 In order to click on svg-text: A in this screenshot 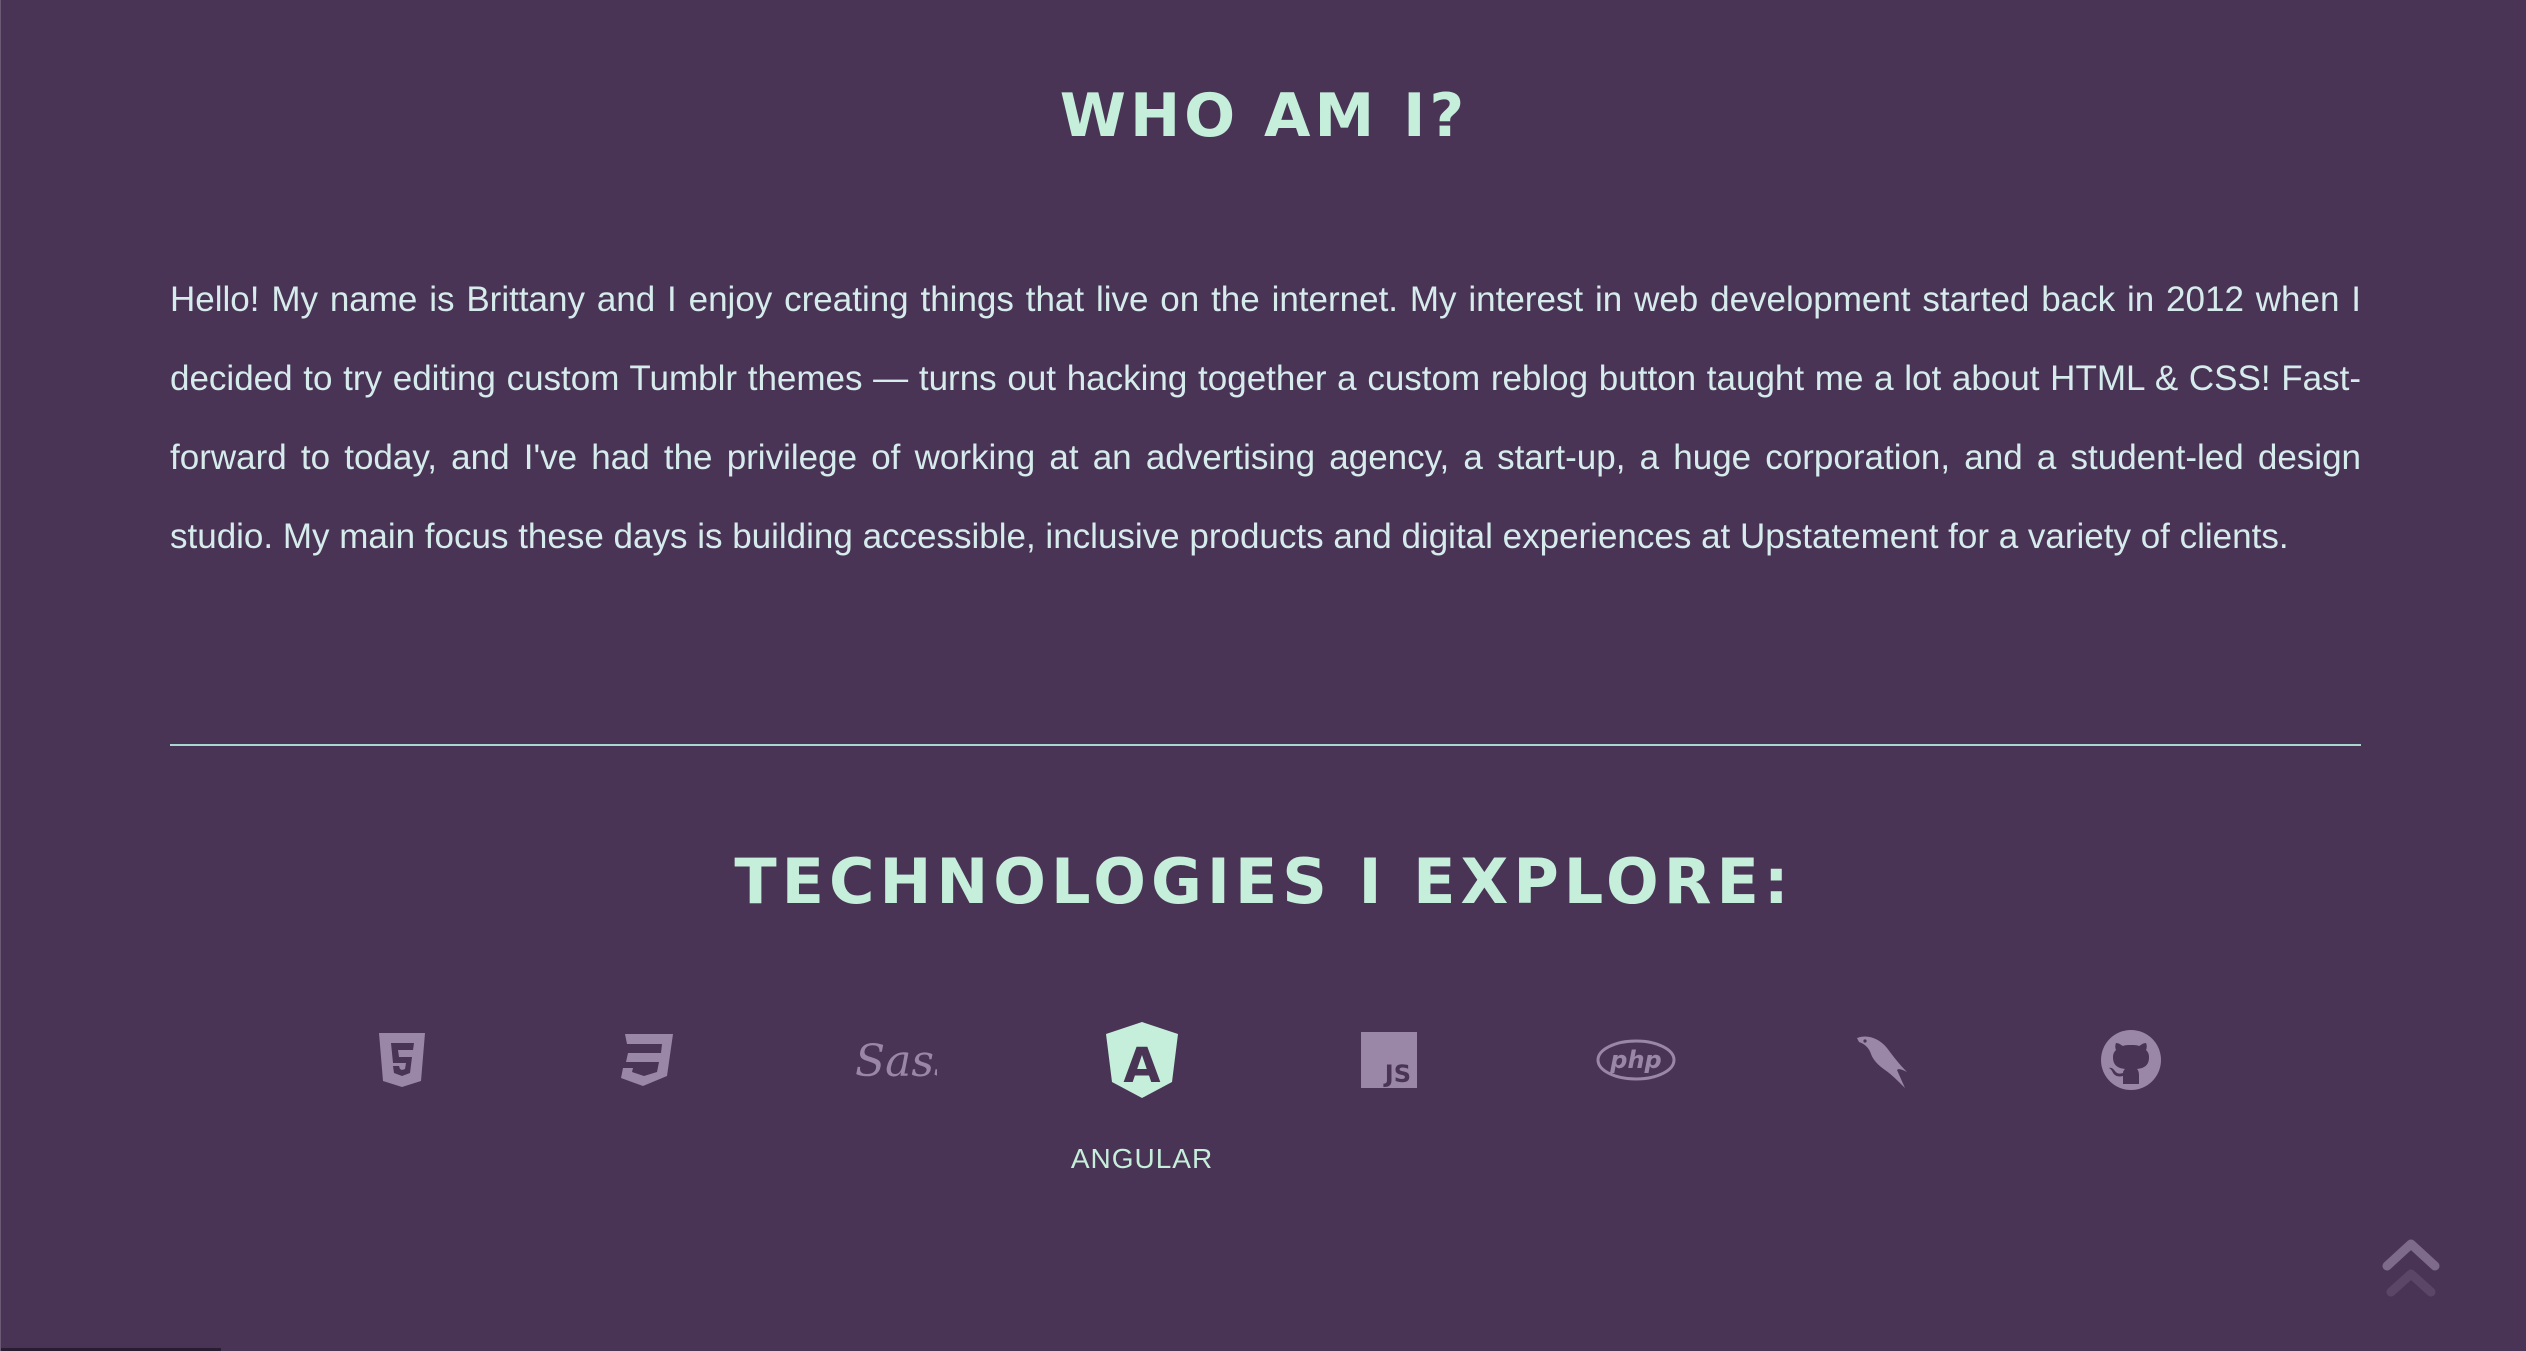, I will do `click(1141, 1066)`.